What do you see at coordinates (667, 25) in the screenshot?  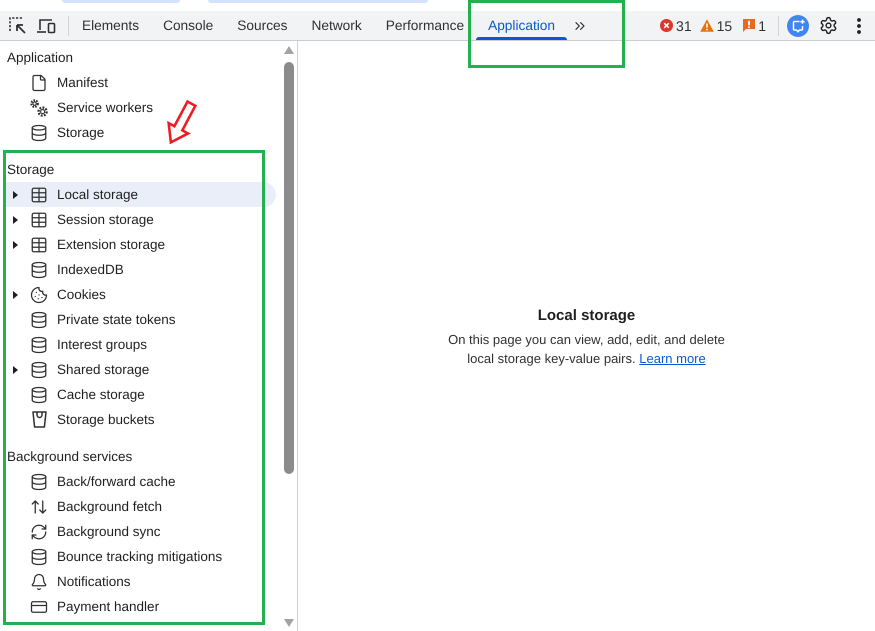 I see `error-icon` at bounding box center [667, 25].